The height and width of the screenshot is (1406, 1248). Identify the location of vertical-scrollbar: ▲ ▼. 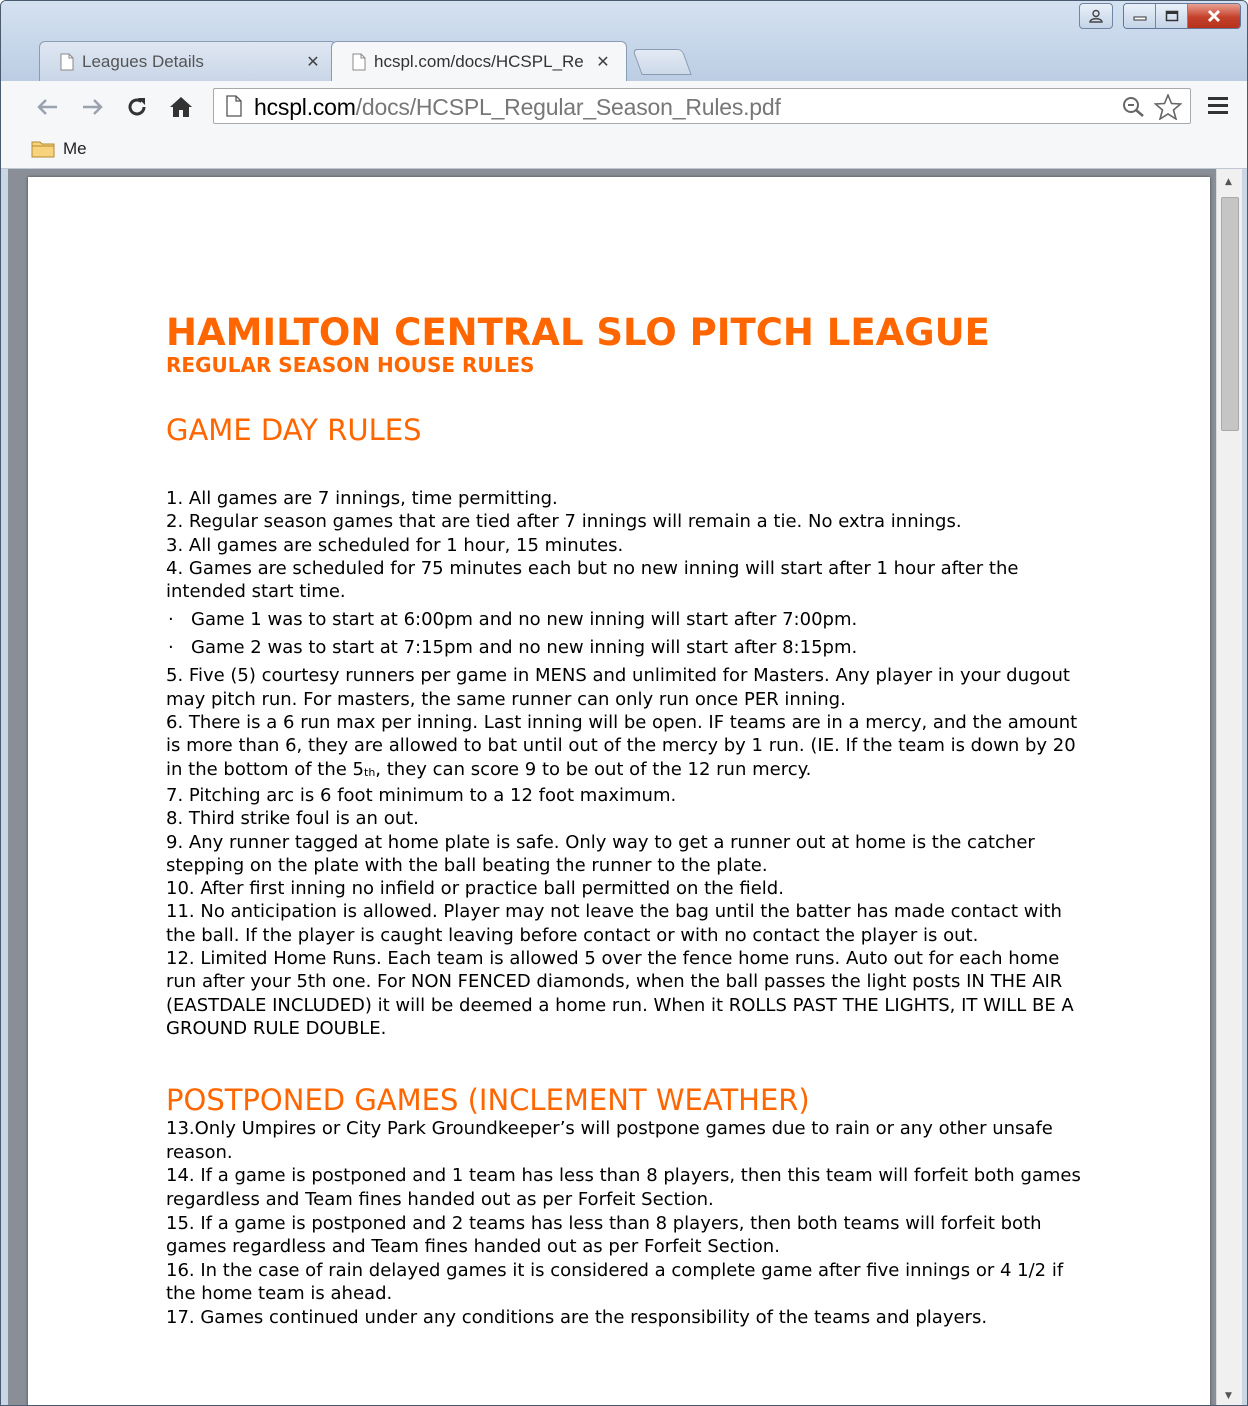
(1229, 787).